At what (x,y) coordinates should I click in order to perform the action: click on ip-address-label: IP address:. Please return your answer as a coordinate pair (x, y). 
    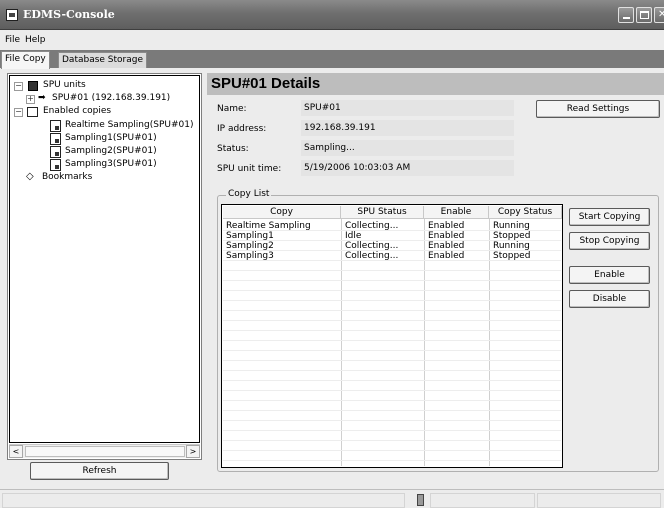
    Looking at the image, I should click on (242, 129).